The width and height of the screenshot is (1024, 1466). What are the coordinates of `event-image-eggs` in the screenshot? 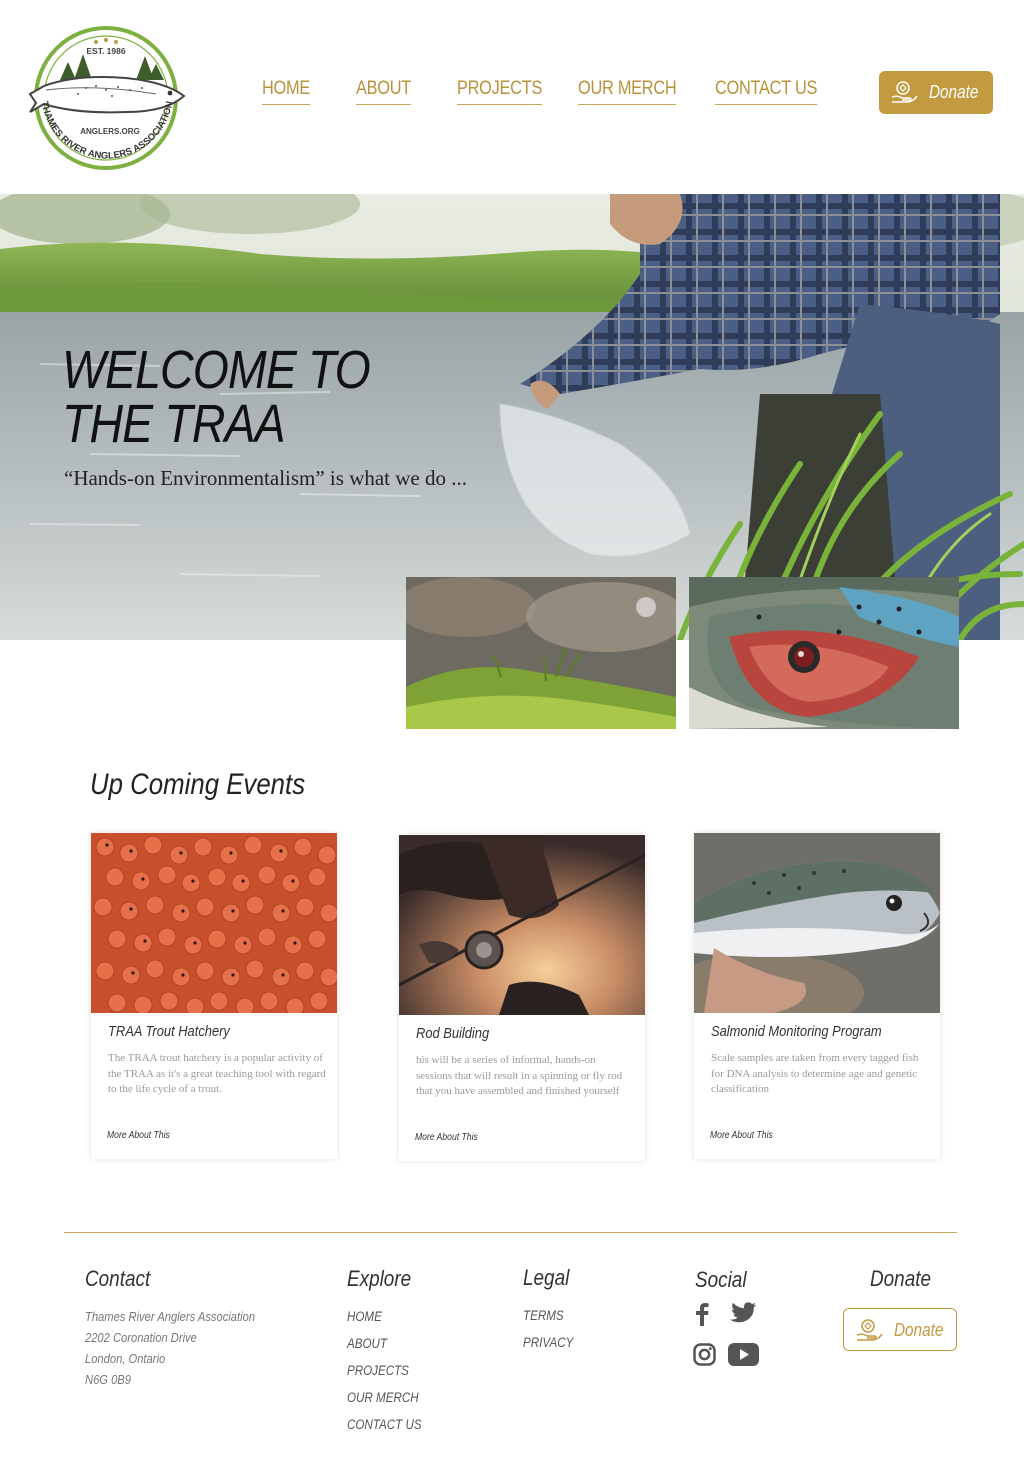 It's located at (214, 923).